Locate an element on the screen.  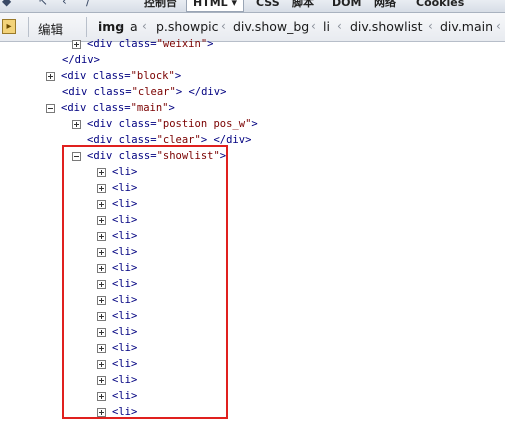
back-icon: ‹ is located at coordinates (64, 4).